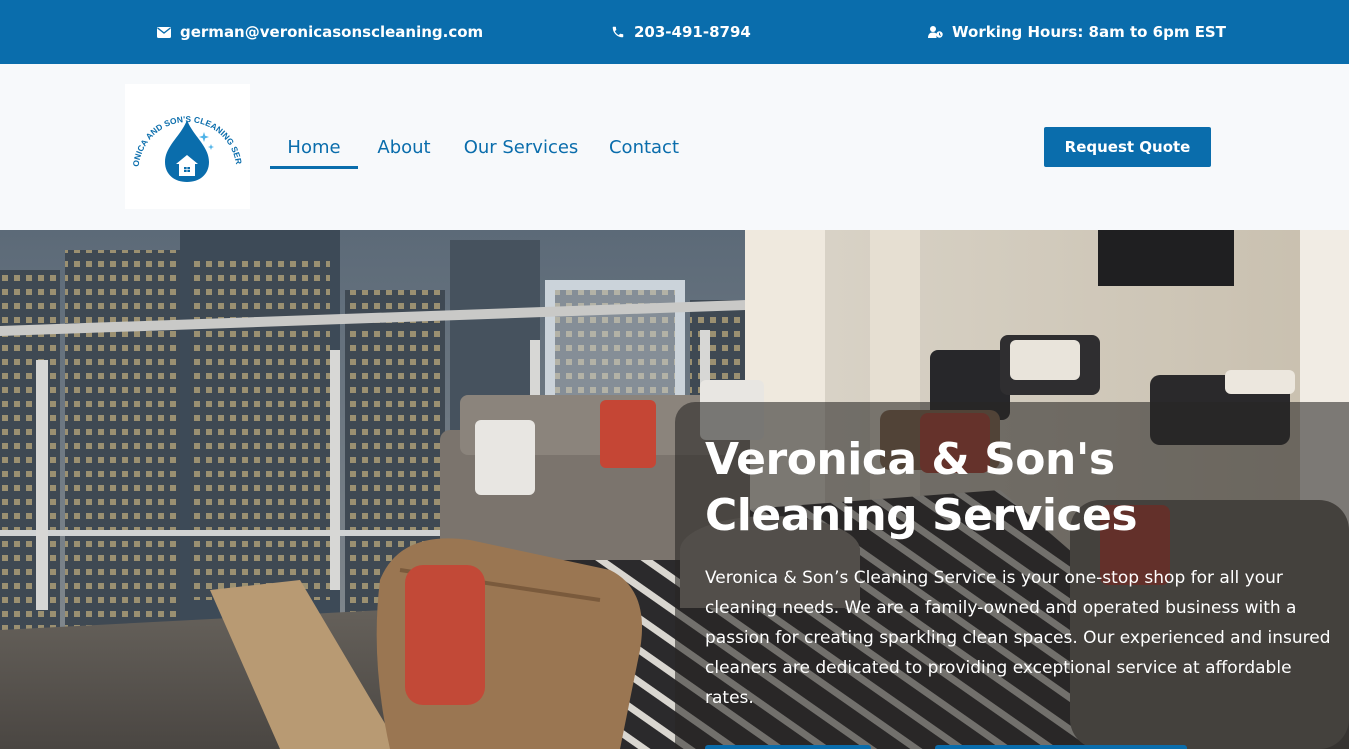  I want to click on nav-our-services: Our Services, so click(521, 147).